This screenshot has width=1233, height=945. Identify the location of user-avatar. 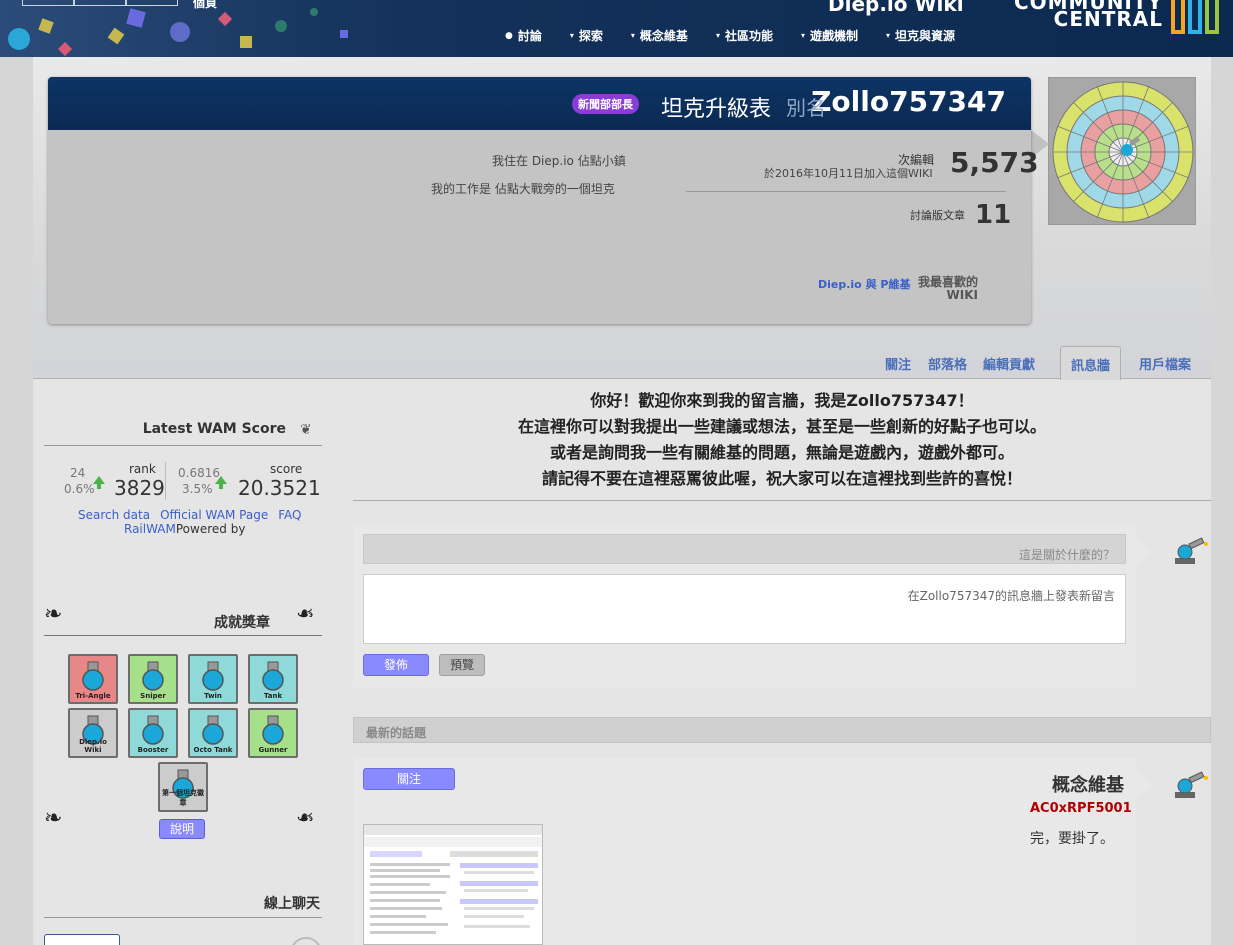
(1122, 151).